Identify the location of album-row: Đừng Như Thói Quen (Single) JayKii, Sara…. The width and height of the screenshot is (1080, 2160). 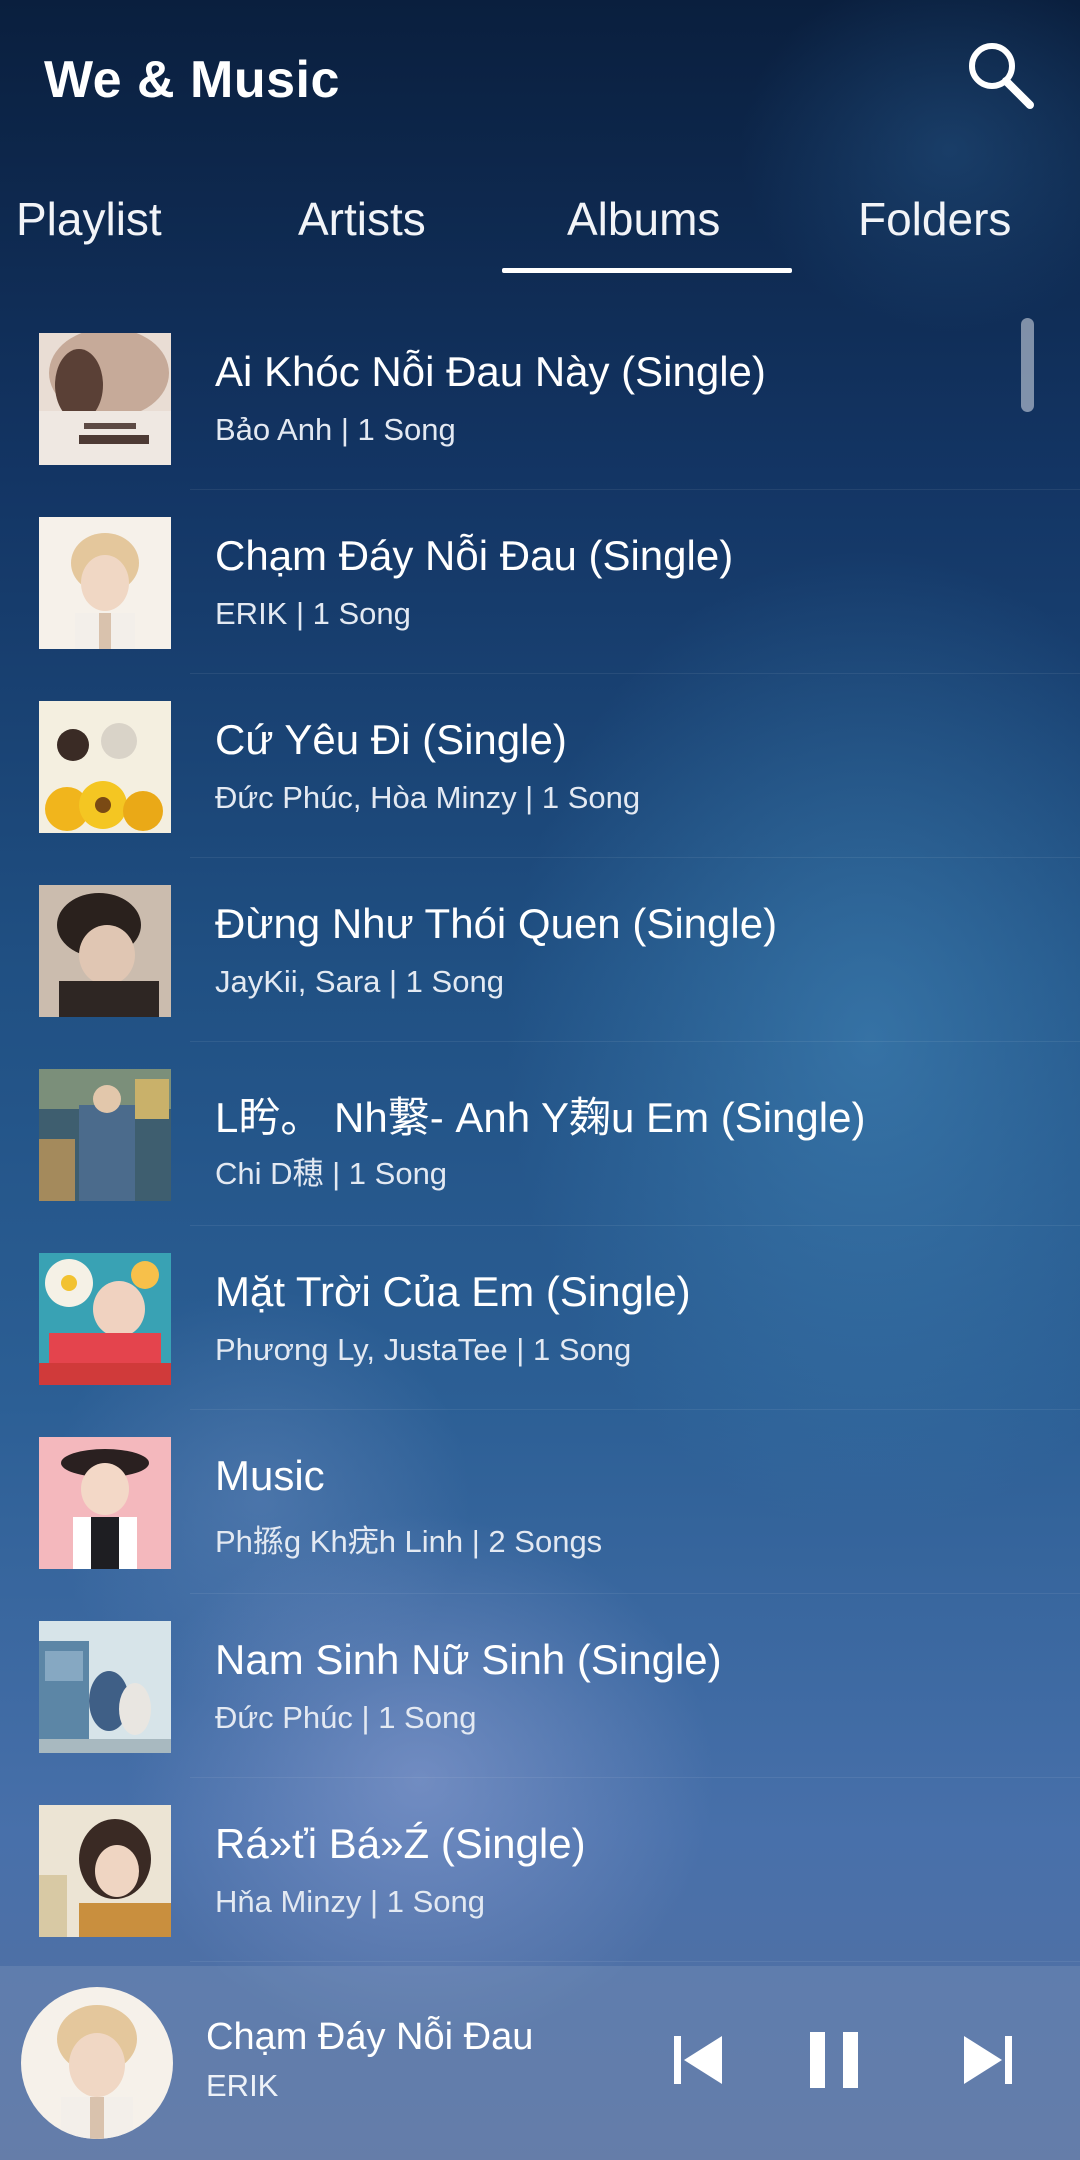
(540, 950).